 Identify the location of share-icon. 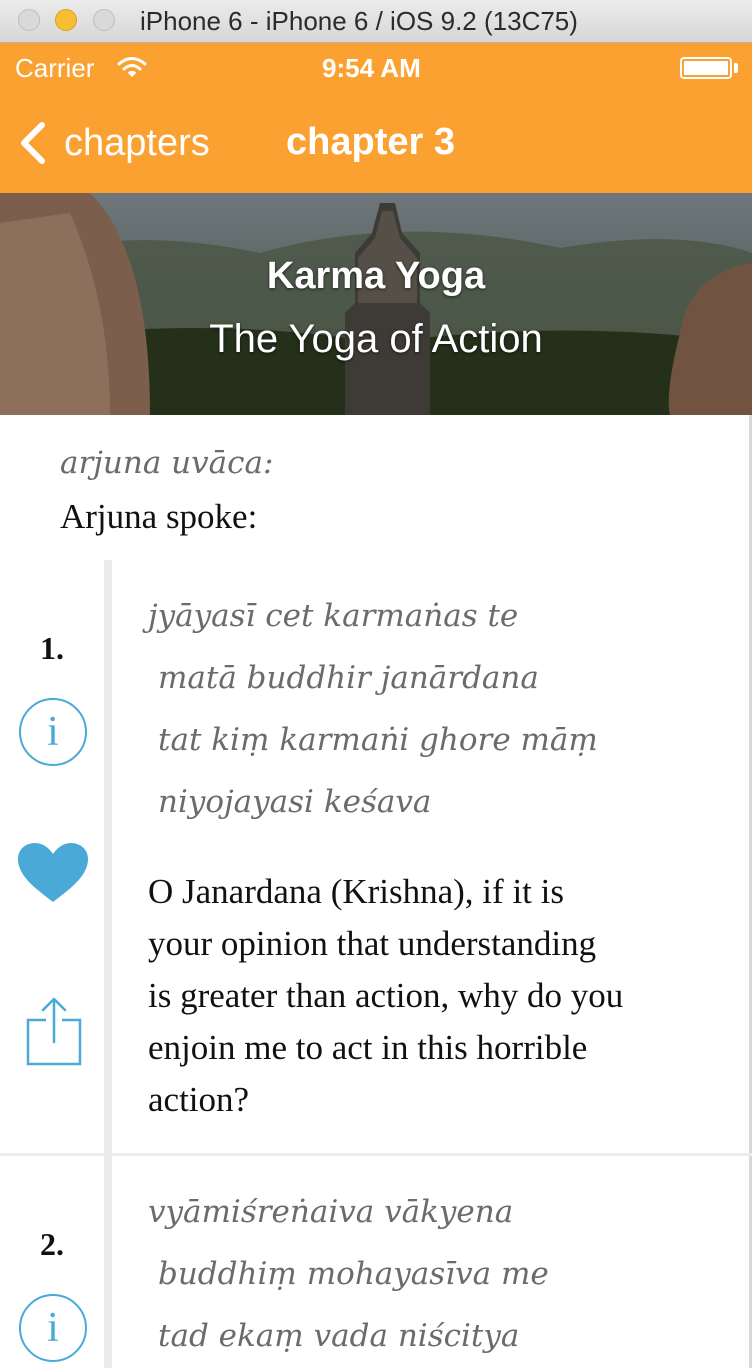
(54, 1031).